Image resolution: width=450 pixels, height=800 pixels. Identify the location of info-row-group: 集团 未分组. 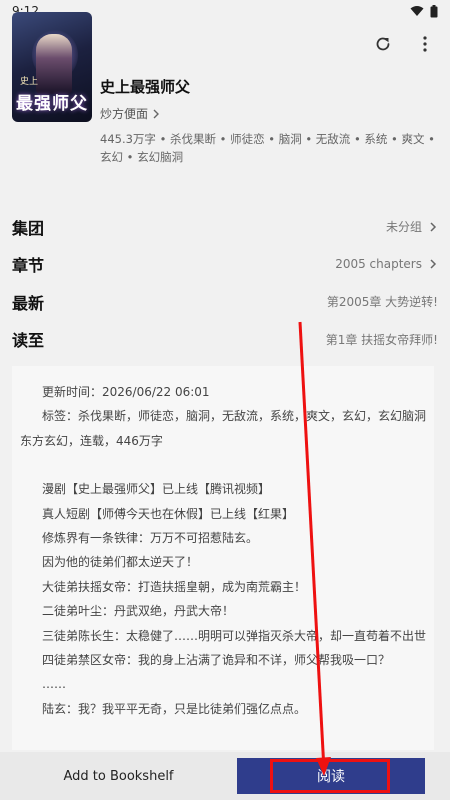
(225, 227).